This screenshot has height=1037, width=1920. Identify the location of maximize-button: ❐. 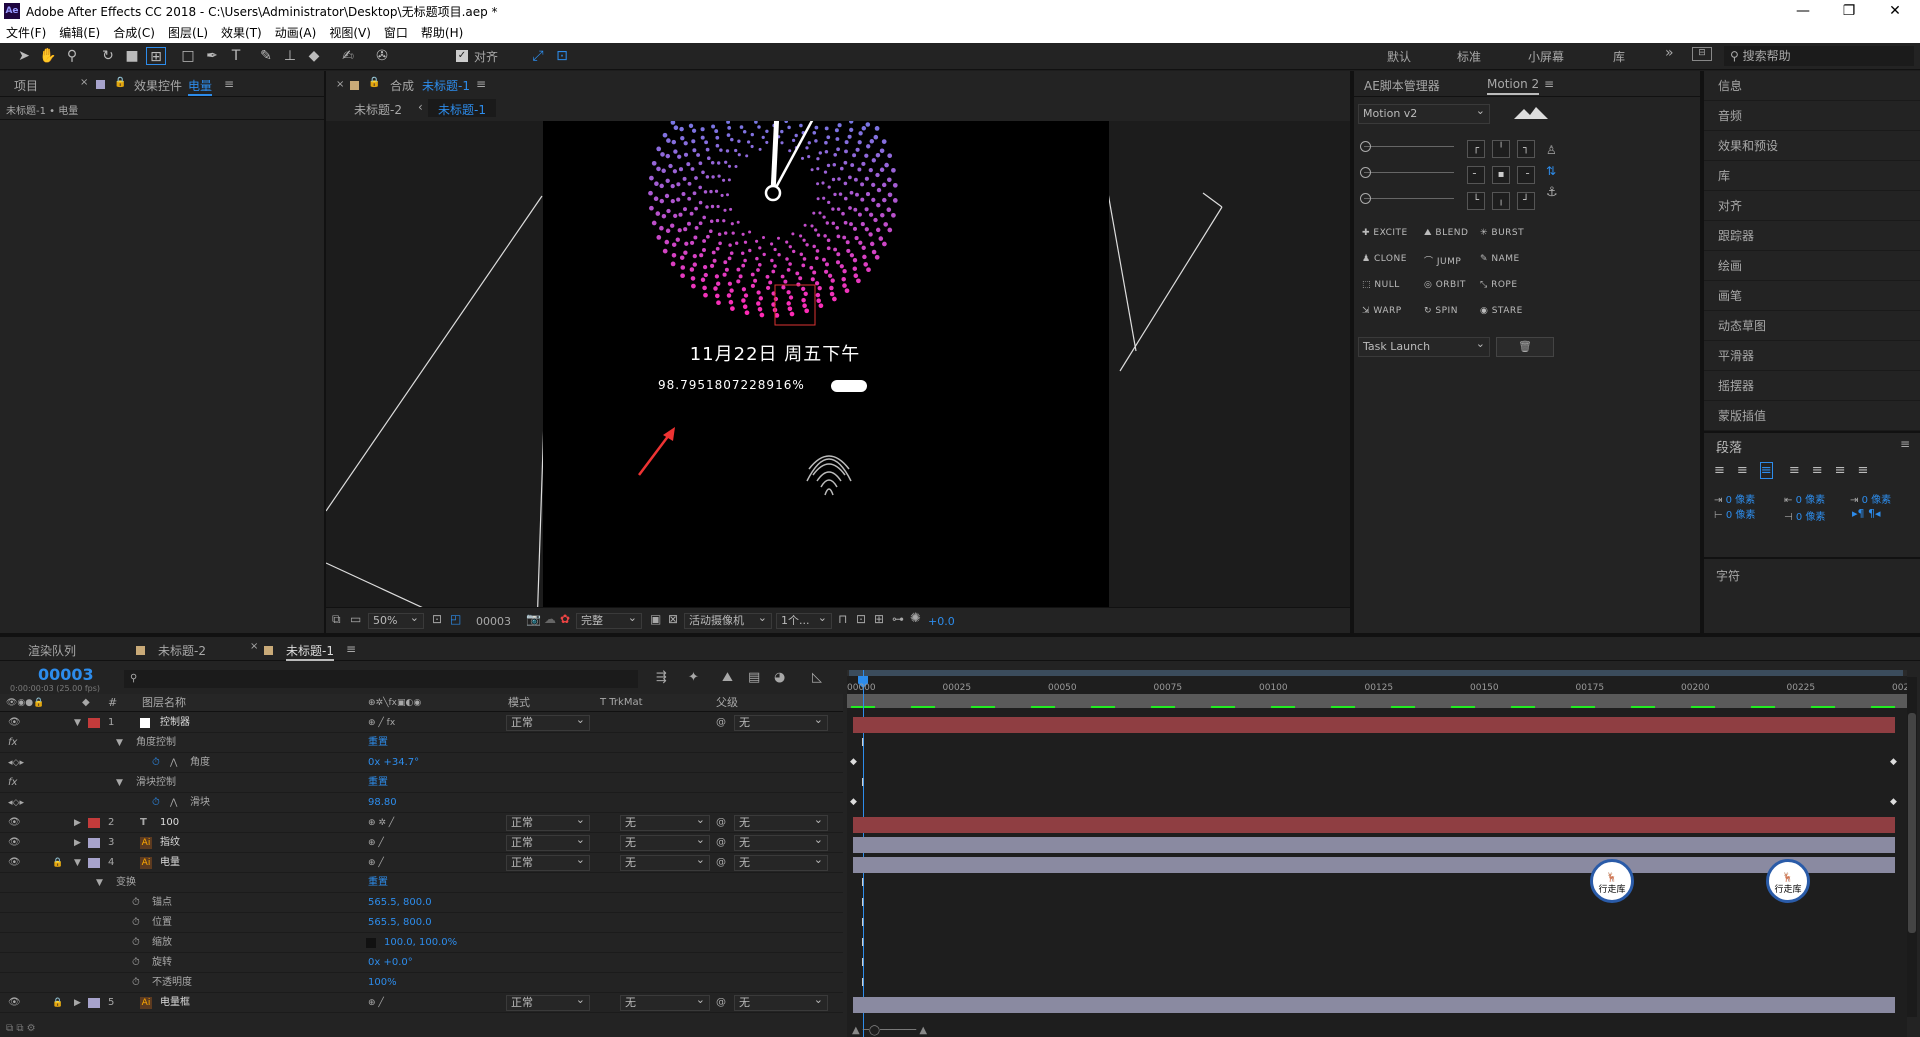
(1849, 11).